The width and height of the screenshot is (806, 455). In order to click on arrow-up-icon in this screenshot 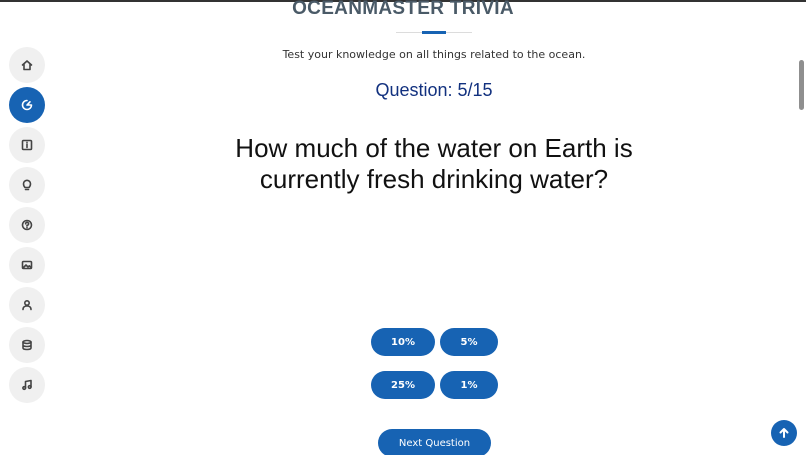, I will do `click(784, 433)`.